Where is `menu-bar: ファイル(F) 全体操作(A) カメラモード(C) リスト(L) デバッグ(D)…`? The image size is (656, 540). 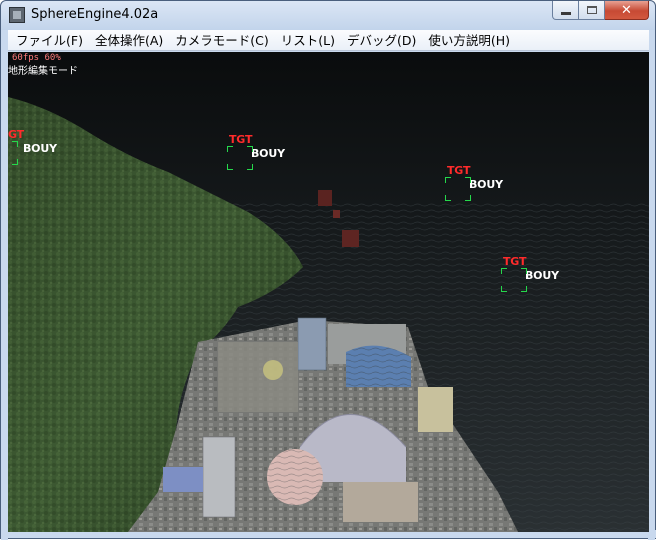 menu-bar: ファイル(F) 全体操作(A) カメラモード(C) リスト(L) デバッグ(D)… is located at coordinates (328, 40).